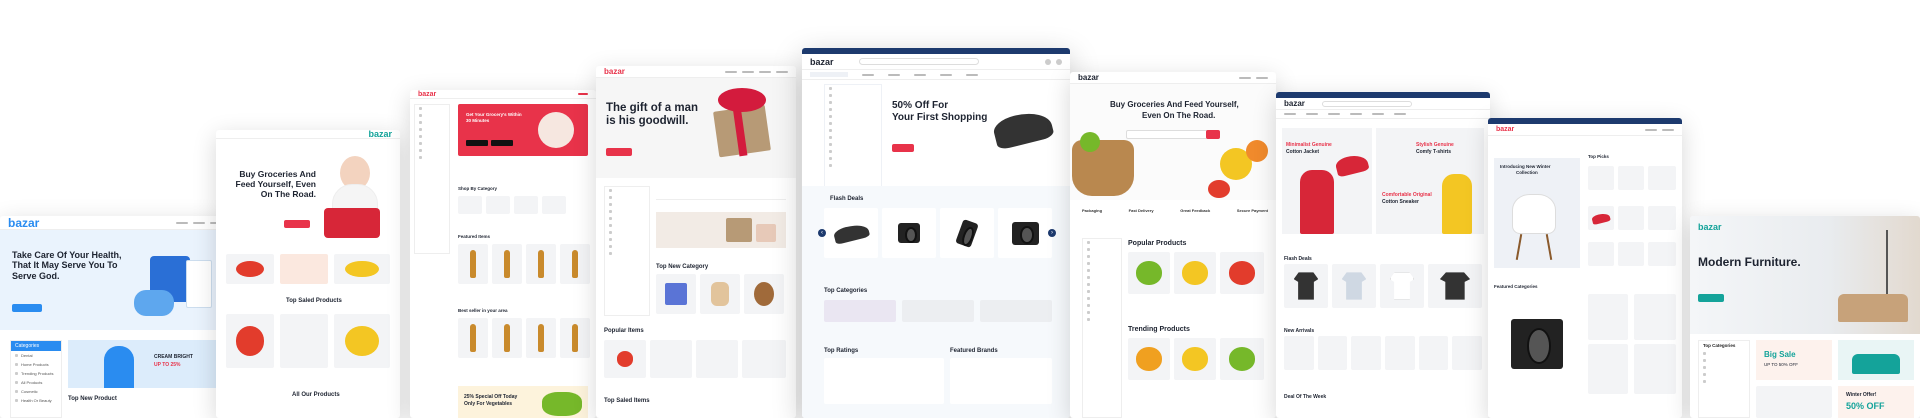 The width and height of the screenshot is (1920, 418). What do you see at coordinates (1048, 61) in the screenshot?
I see `user-icon` at bounding box center [1048, 61].